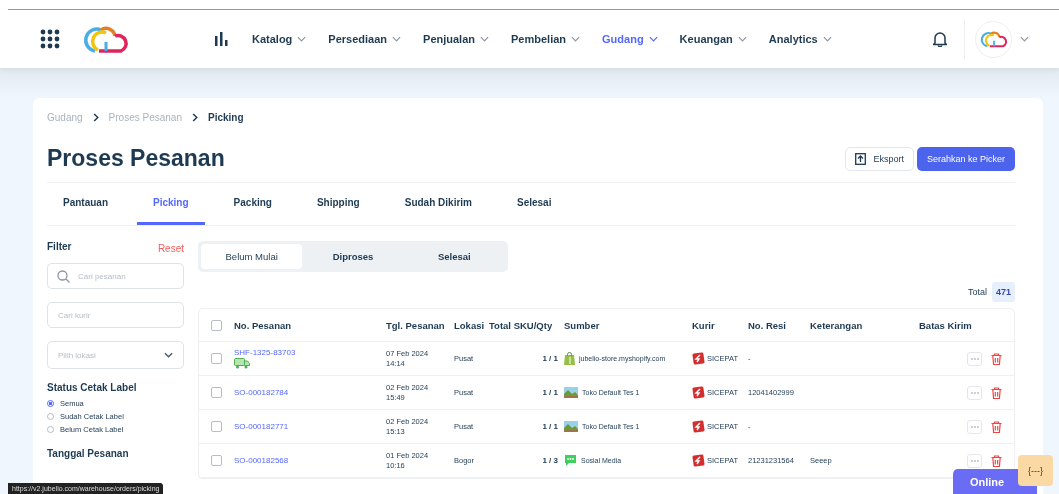 The width and height of the screenshot is (1059, 494). What do you see at coordinates (946, 325) in the screenshot?
I see `column-header: Batas Kirim` at bounding box center [946, 325].